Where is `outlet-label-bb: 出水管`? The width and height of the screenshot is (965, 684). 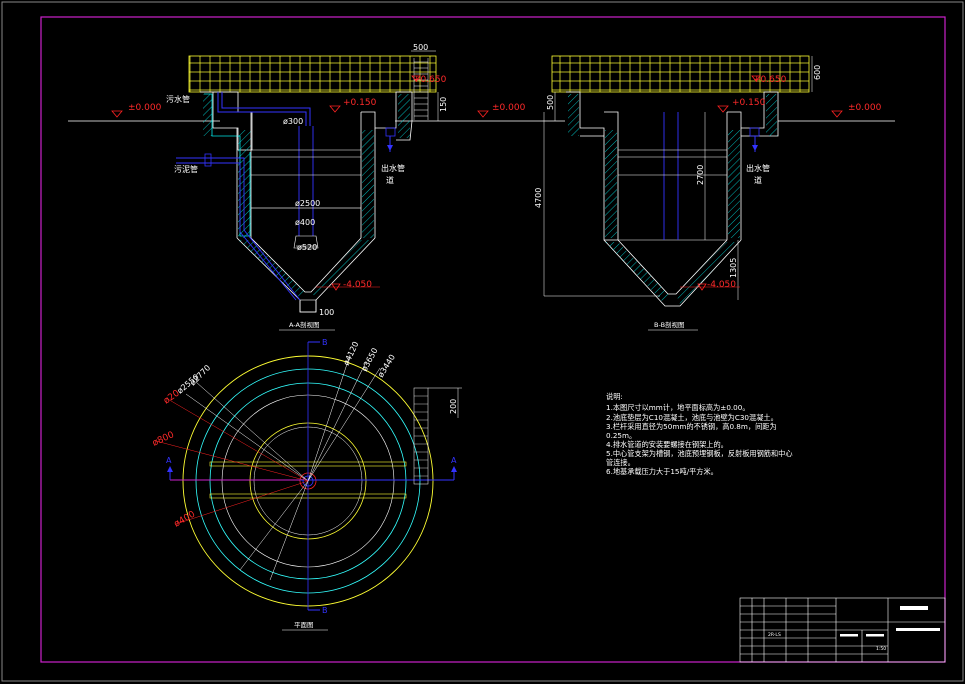 outlet-label-bb: 出水管 is located at coordinates (758, 168).